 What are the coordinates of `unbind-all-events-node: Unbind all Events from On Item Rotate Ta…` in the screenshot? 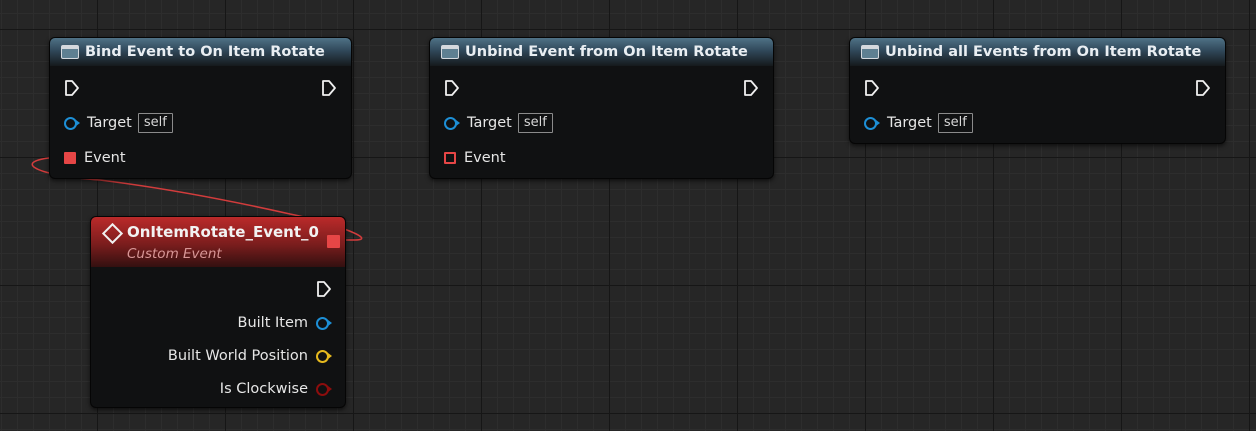 It's located at (1037, 90).